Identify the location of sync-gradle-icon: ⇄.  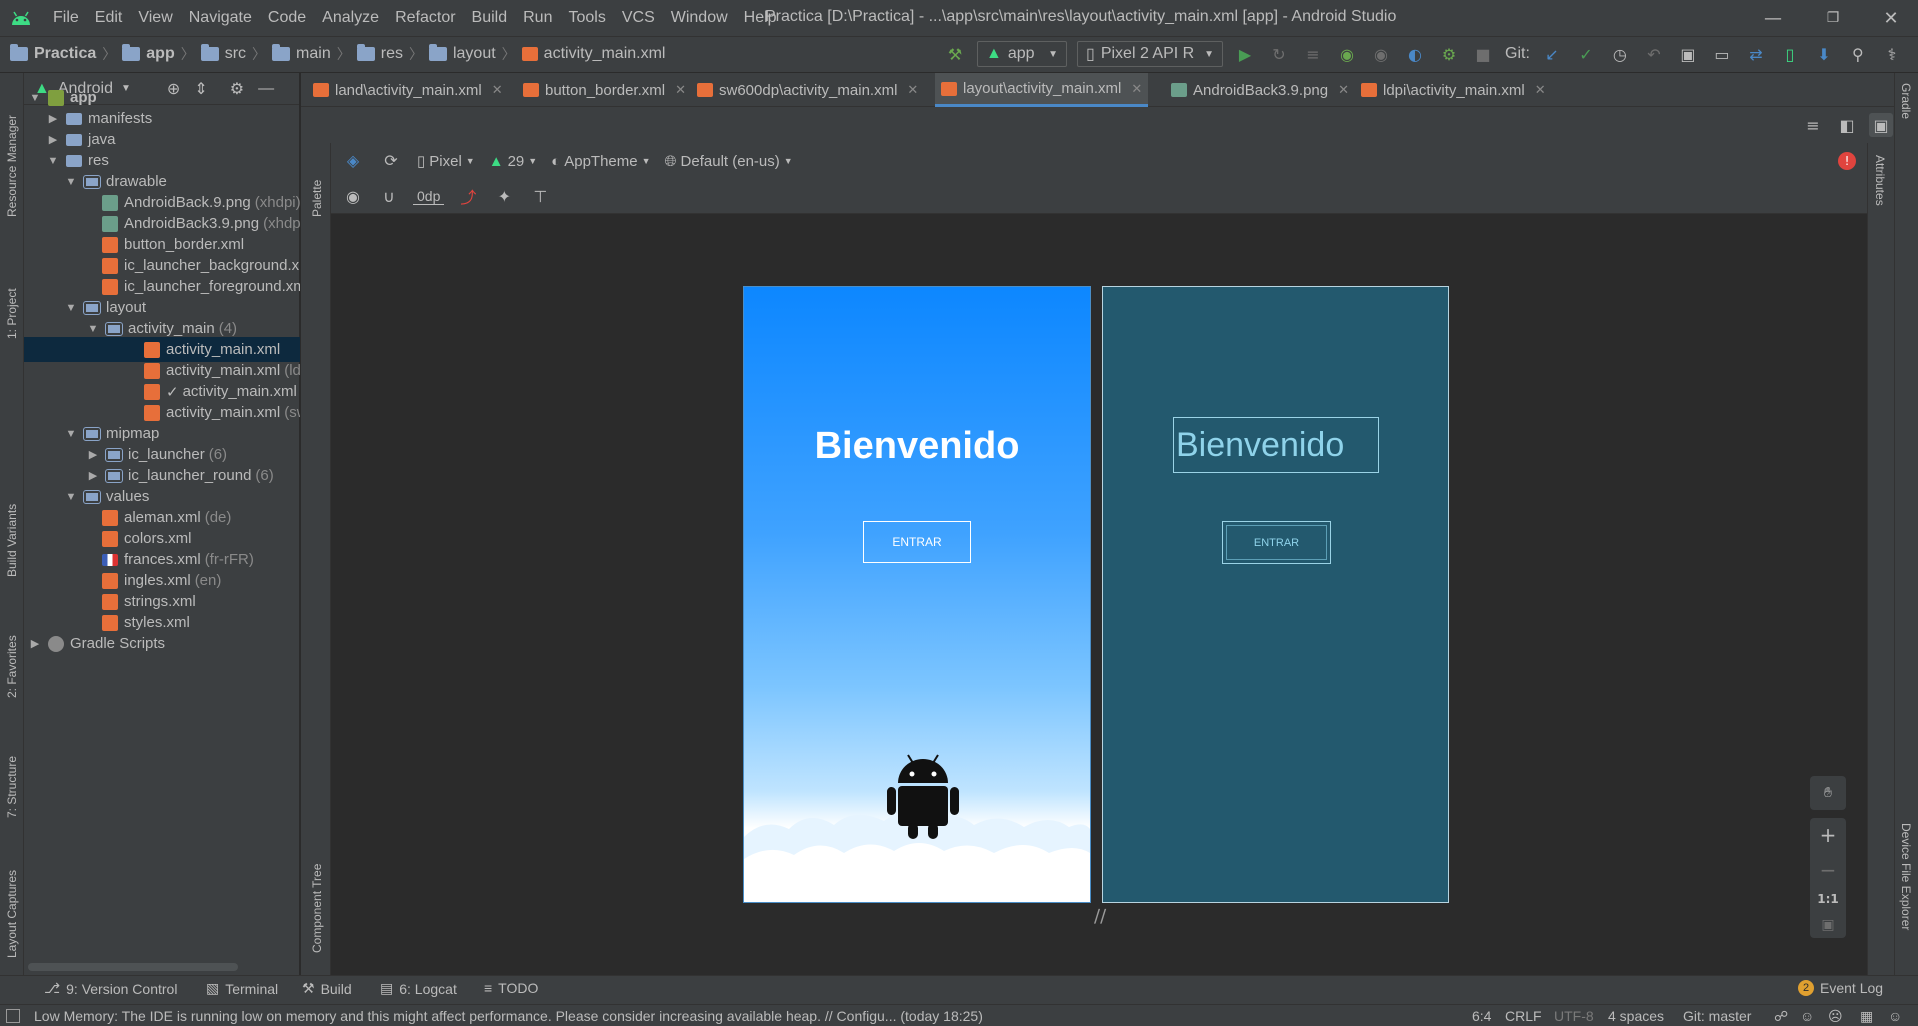
(1756, 54).